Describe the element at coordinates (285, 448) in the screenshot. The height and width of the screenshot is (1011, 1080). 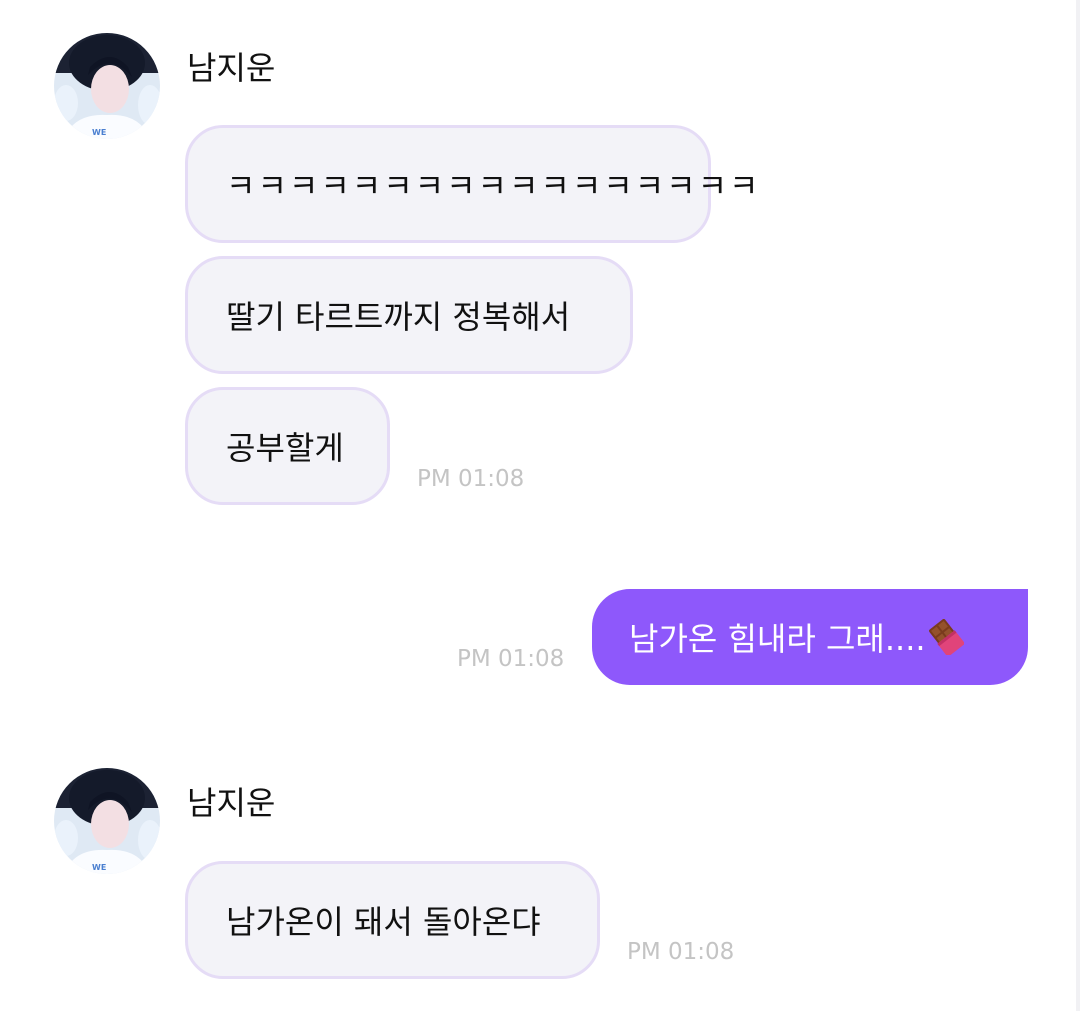
I see `message-text: 공부할게` at that location.